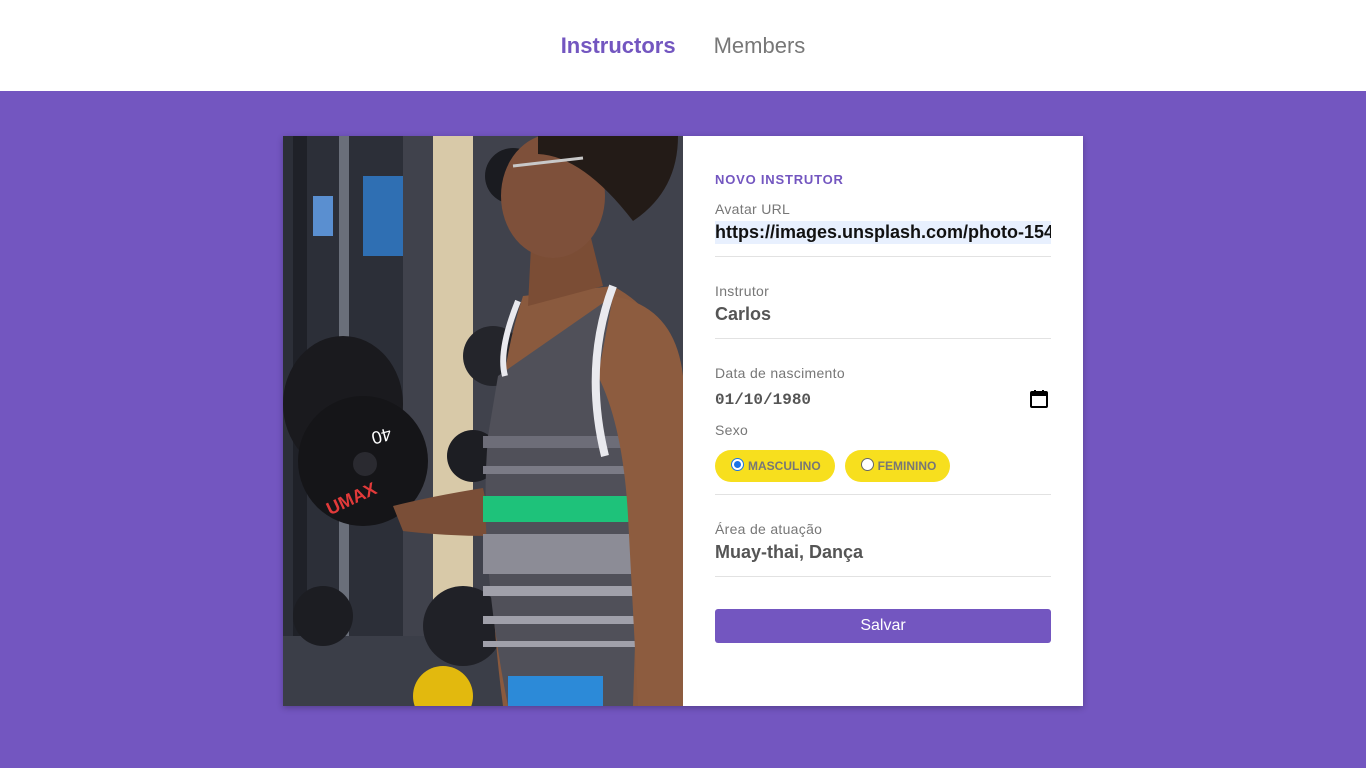 The width and height of the screenshot is (1366, 768). What do you see at coordinates (618, 46) in the screenshot?
I see `nav-link-instructors: Instructors` at bounding box center [618, 46].